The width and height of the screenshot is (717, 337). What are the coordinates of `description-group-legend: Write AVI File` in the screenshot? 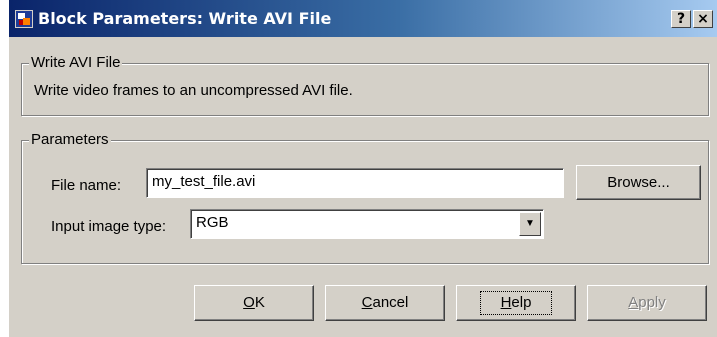 It's located at (76, 62).